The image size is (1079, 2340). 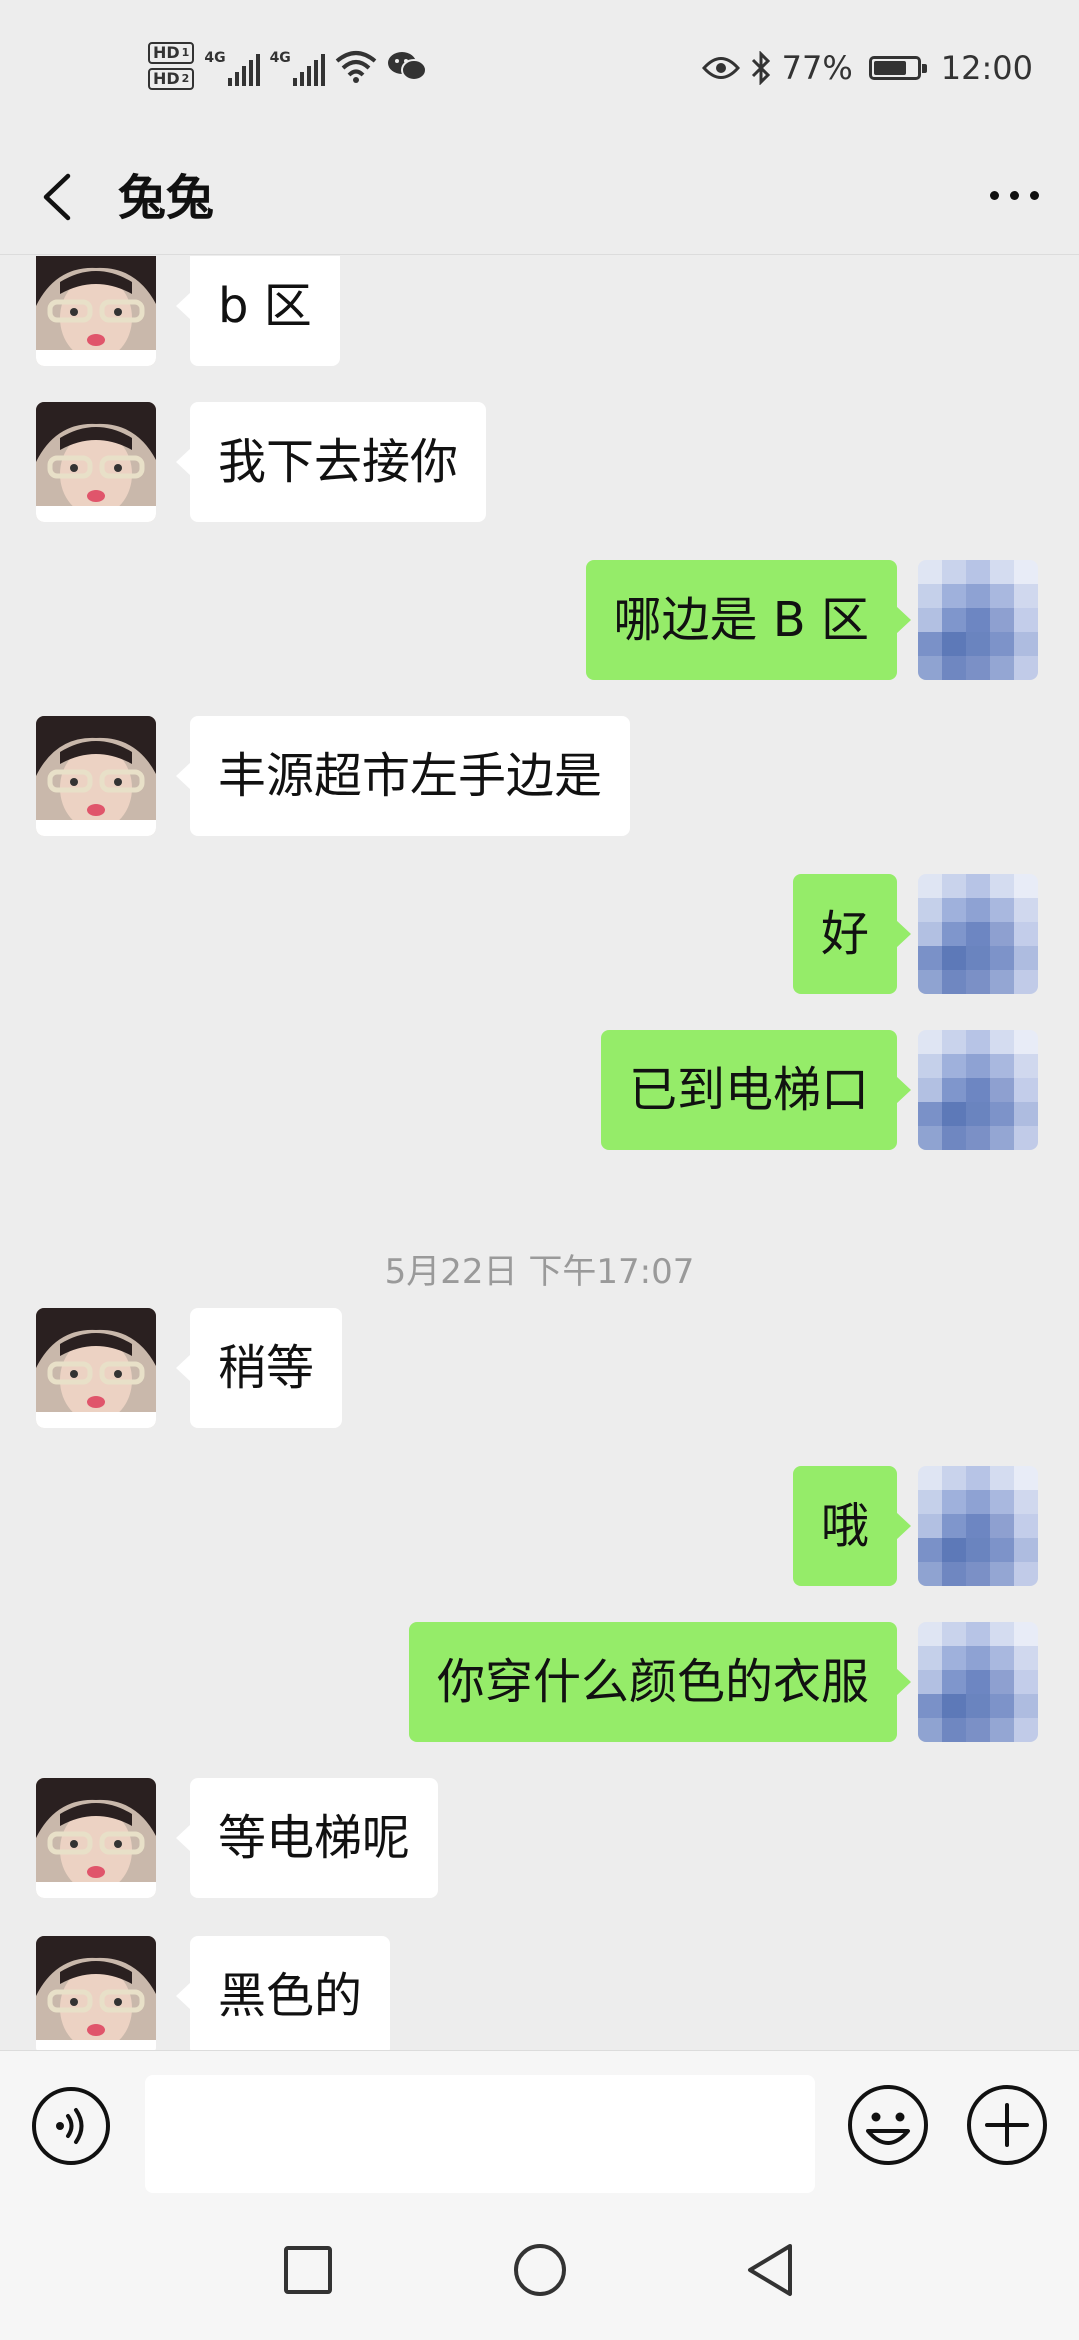 What do you see at coordinates (403, 776) in the screenshot?
I see `incoming-message-bubble: 丰源超市左手边是` at bounding box center [403, 776].